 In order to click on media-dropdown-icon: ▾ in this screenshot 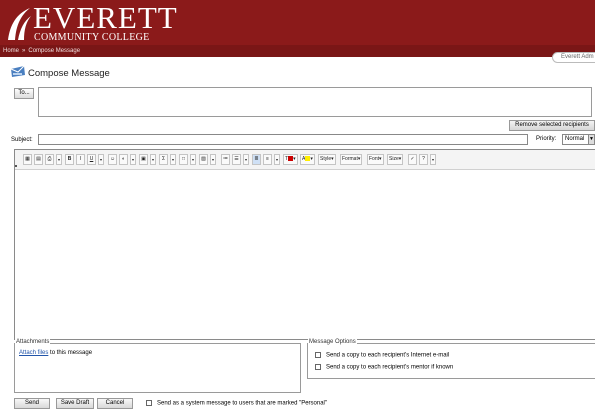, I will do `click(213, 159)`.